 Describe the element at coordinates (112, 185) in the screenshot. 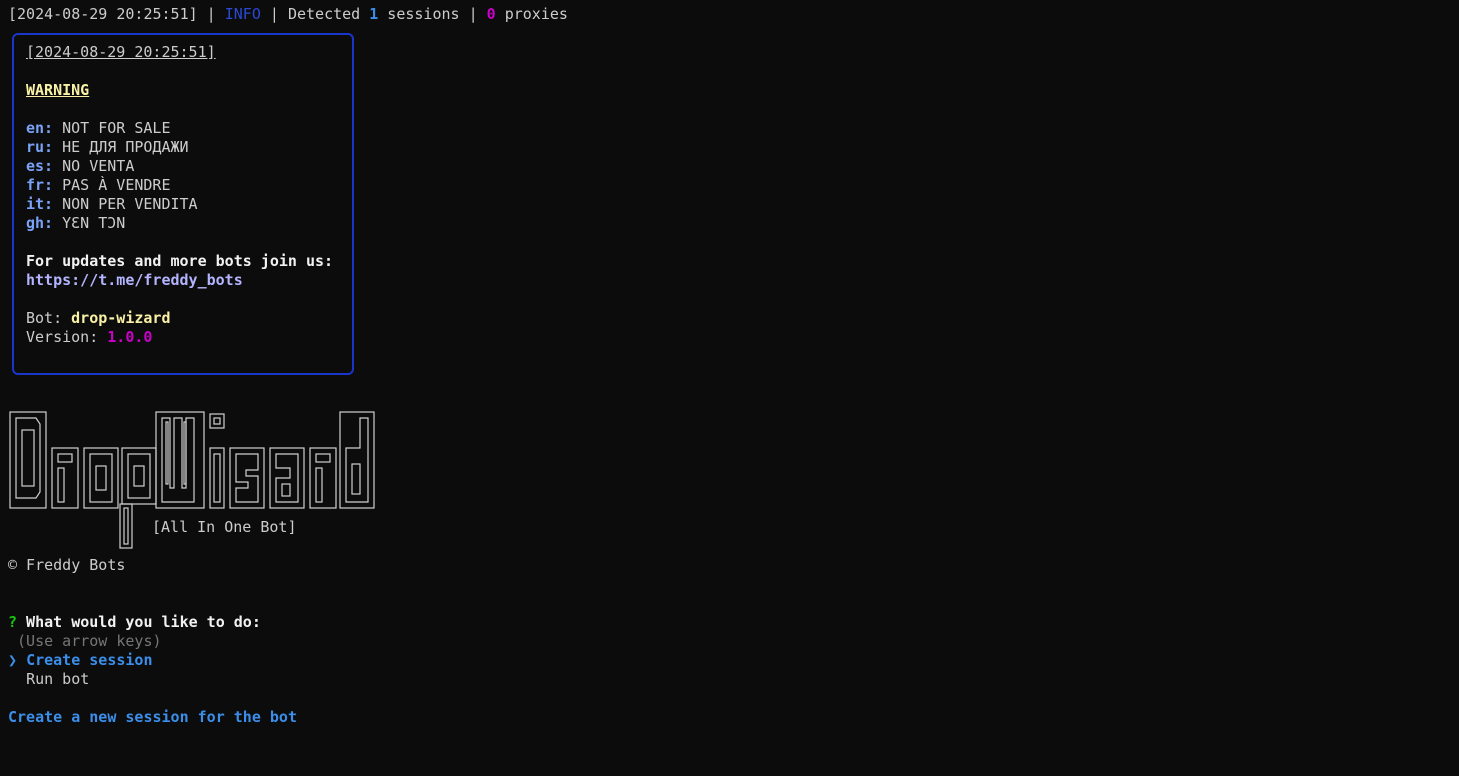

I see `notice-text: PAS À VENDRE` at that location.